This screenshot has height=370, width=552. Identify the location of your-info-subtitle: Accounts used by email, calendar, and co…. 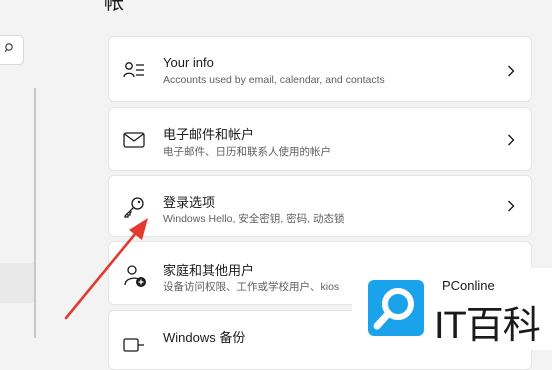
(274, 80).